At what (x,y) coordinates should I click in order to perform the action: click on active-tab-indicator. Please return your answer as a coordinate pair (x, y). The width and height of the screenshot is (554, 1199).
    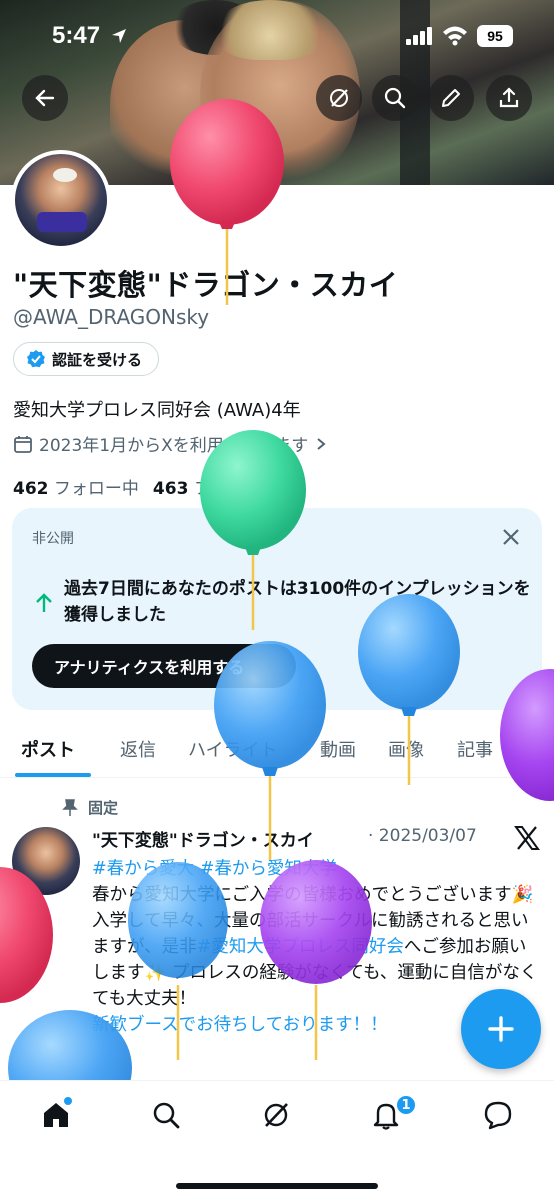
    Looking at the image, I should click on (53, 775).